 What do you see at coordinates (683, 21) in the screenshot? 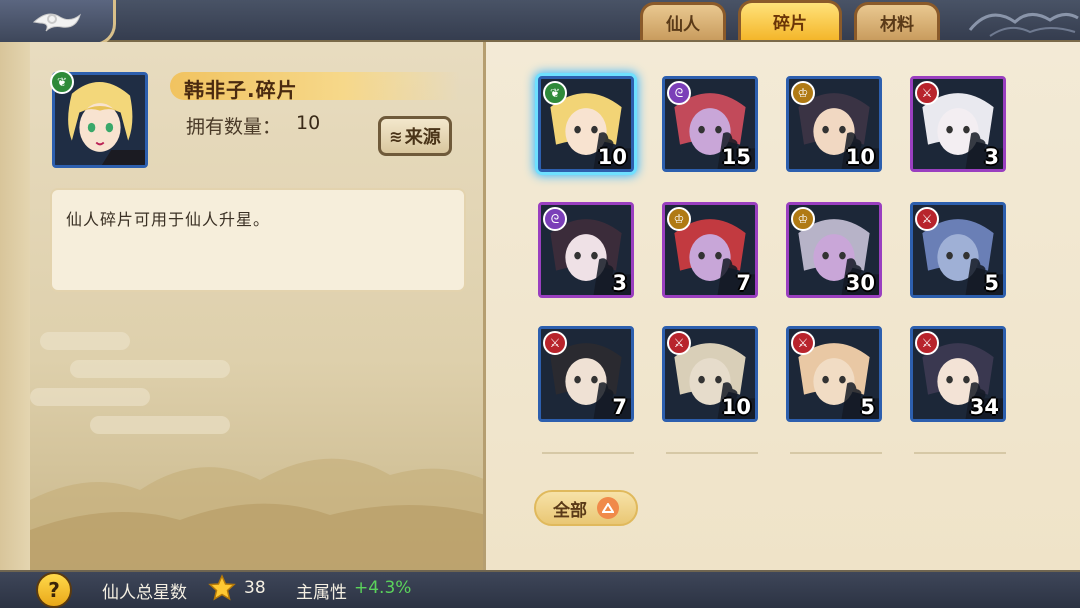
I see `tab-immortals: 仙人` at bounding box center [683, 21].